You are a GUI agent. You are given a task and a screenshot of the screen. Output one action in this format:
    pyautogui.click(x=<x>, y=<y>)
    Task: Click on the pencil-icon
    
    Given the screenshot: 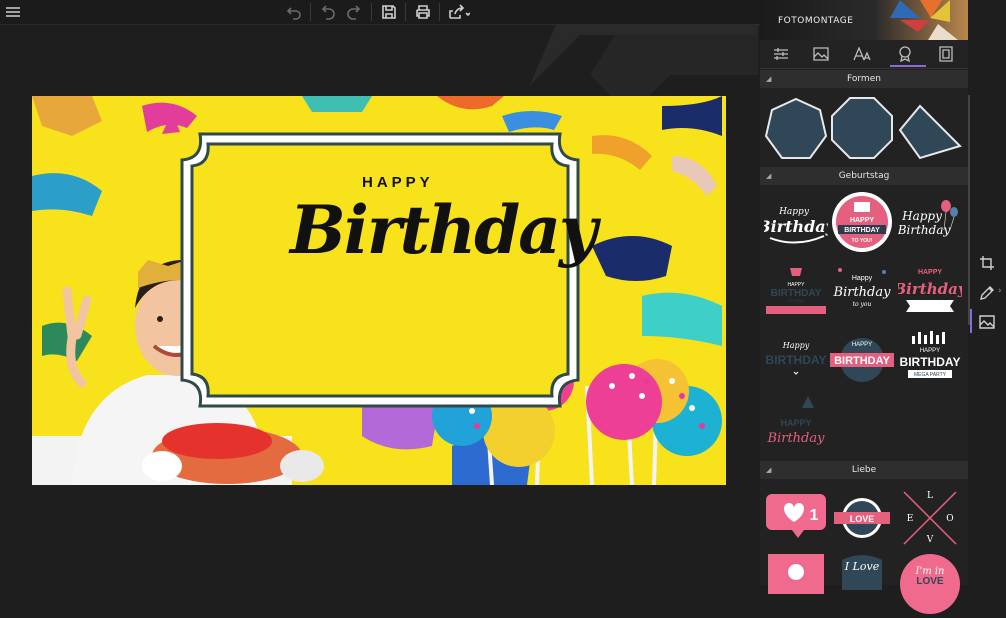 What is the action you would take?
    pyautogui.click(x=987, y=293)
    